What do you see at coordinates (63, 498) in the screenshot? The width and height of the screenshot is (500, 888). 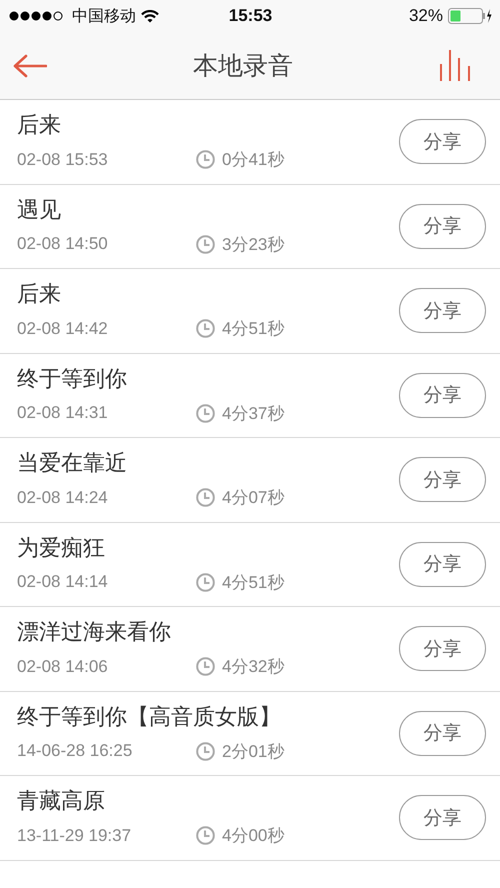 I see `recording-date: 02-08 14:24` at bounding box center [63, 498].